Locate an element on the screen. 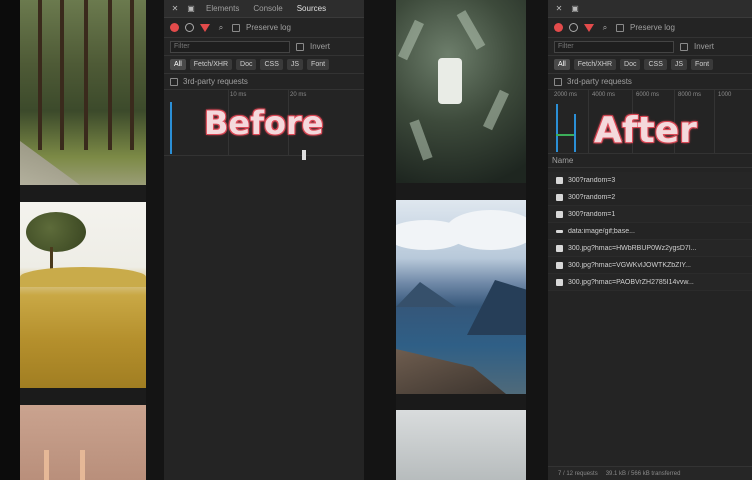  request-row: 300?random=3 is located at coordinates (650, 180).